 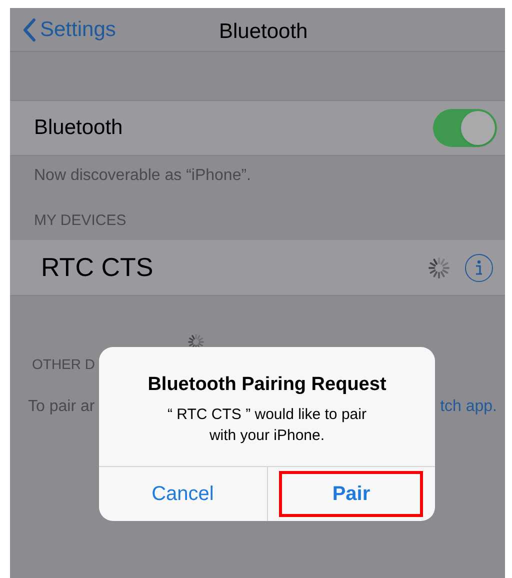 I want to click on alert-message: “ RTC CTS ” would like to pair with your iPhone., so click(x=267, y=425).